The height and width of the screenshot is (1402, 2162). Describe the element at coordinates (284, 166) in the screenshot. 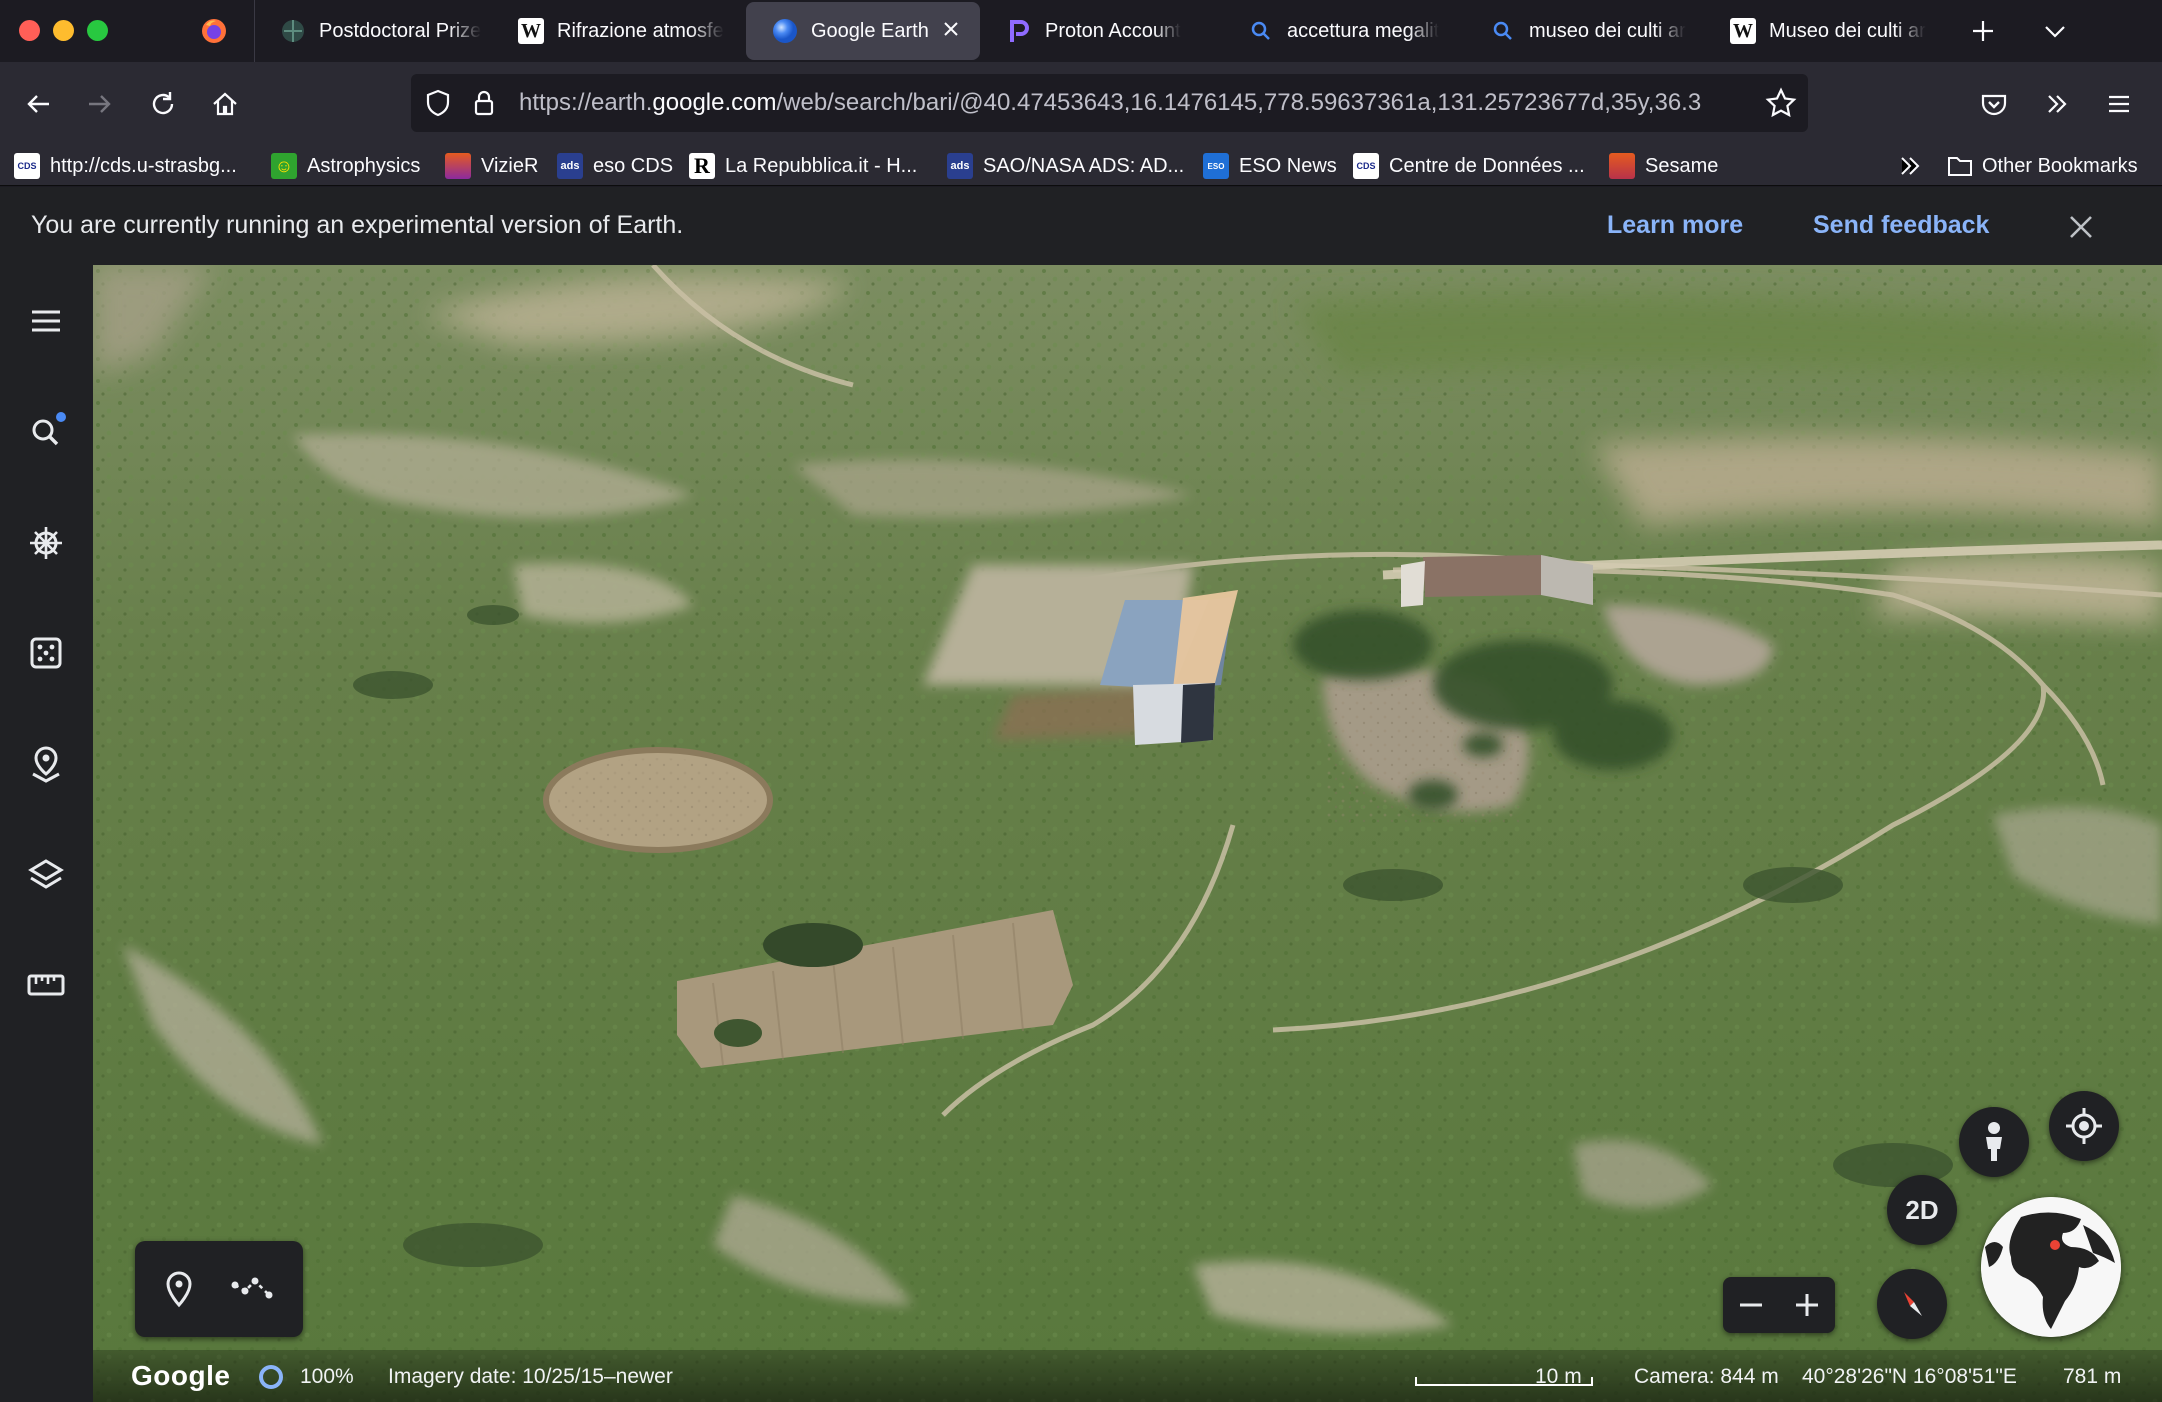

I see `smiley-icon: ☺` at that location.